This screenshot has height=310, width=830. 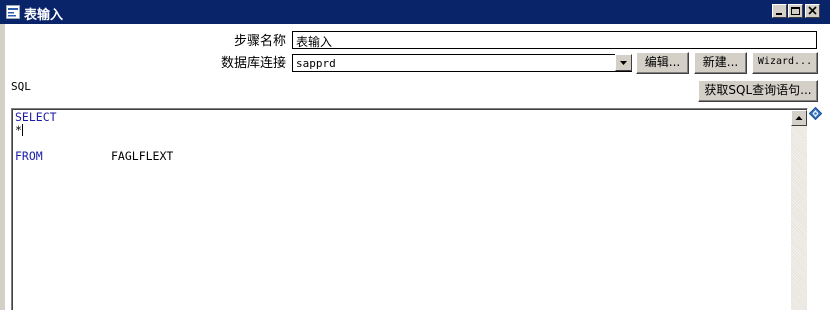 I want to click on maximize-icon, so click(x=795, y=11).